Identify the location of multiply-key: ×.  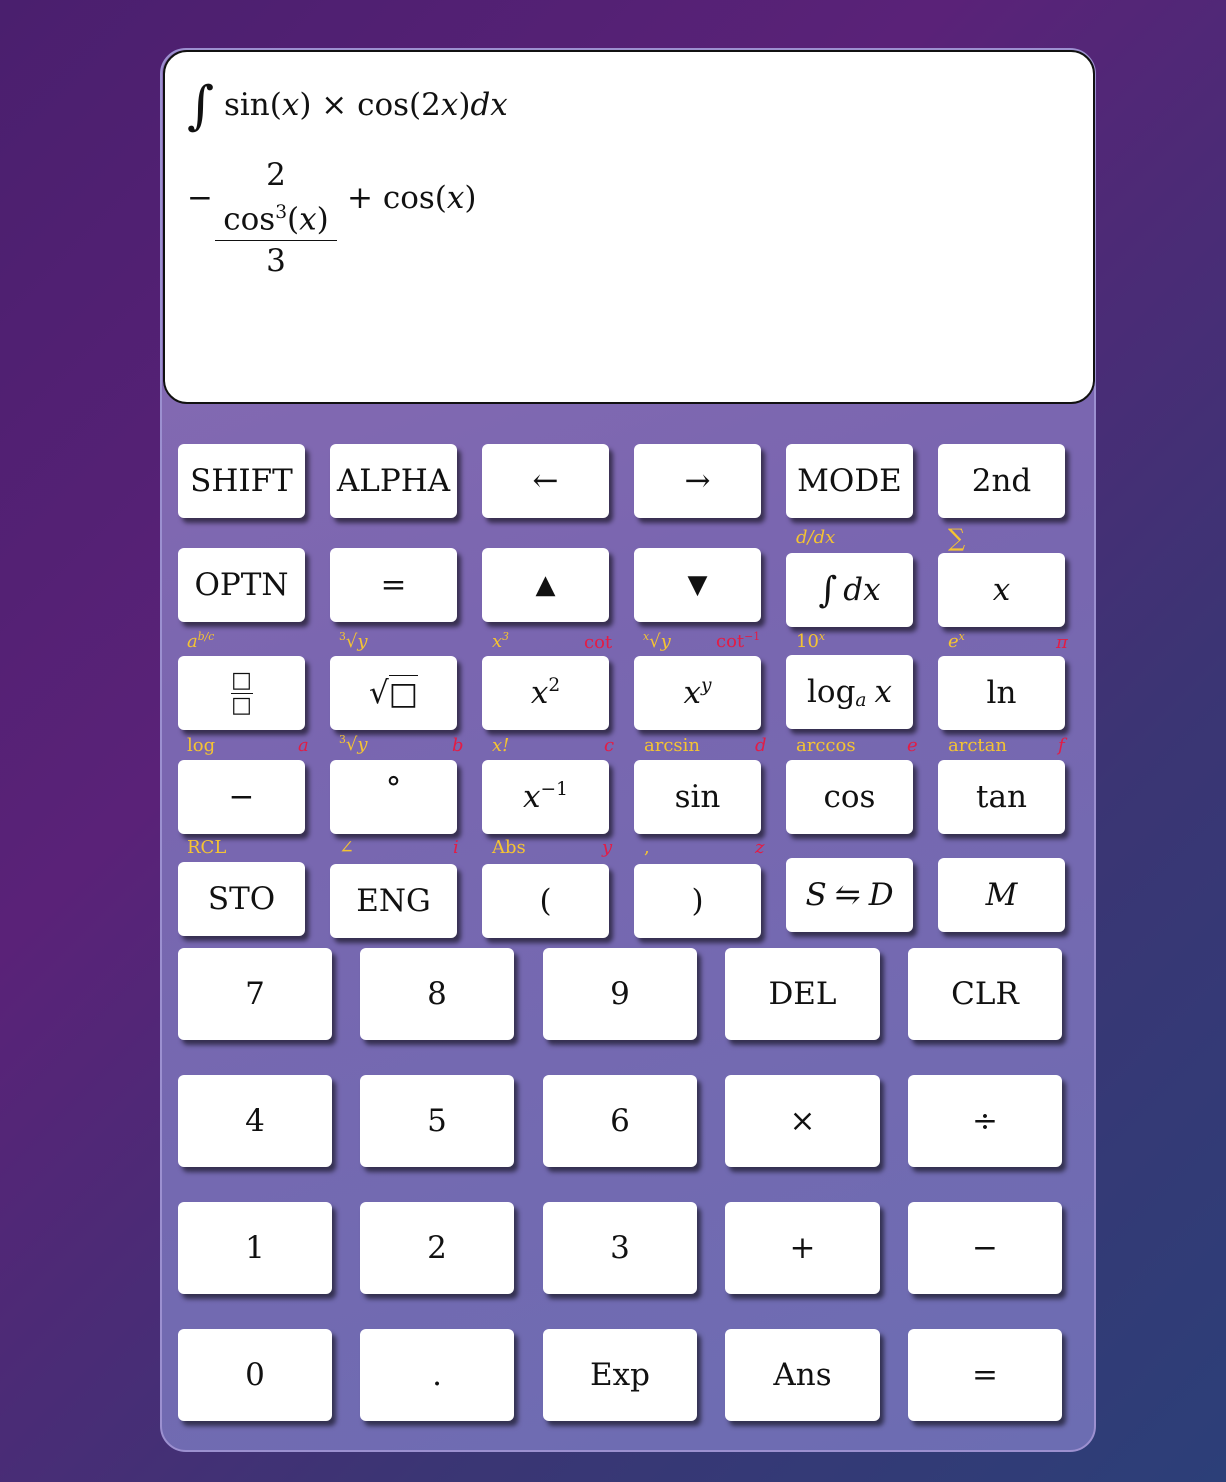
(802, 1121).